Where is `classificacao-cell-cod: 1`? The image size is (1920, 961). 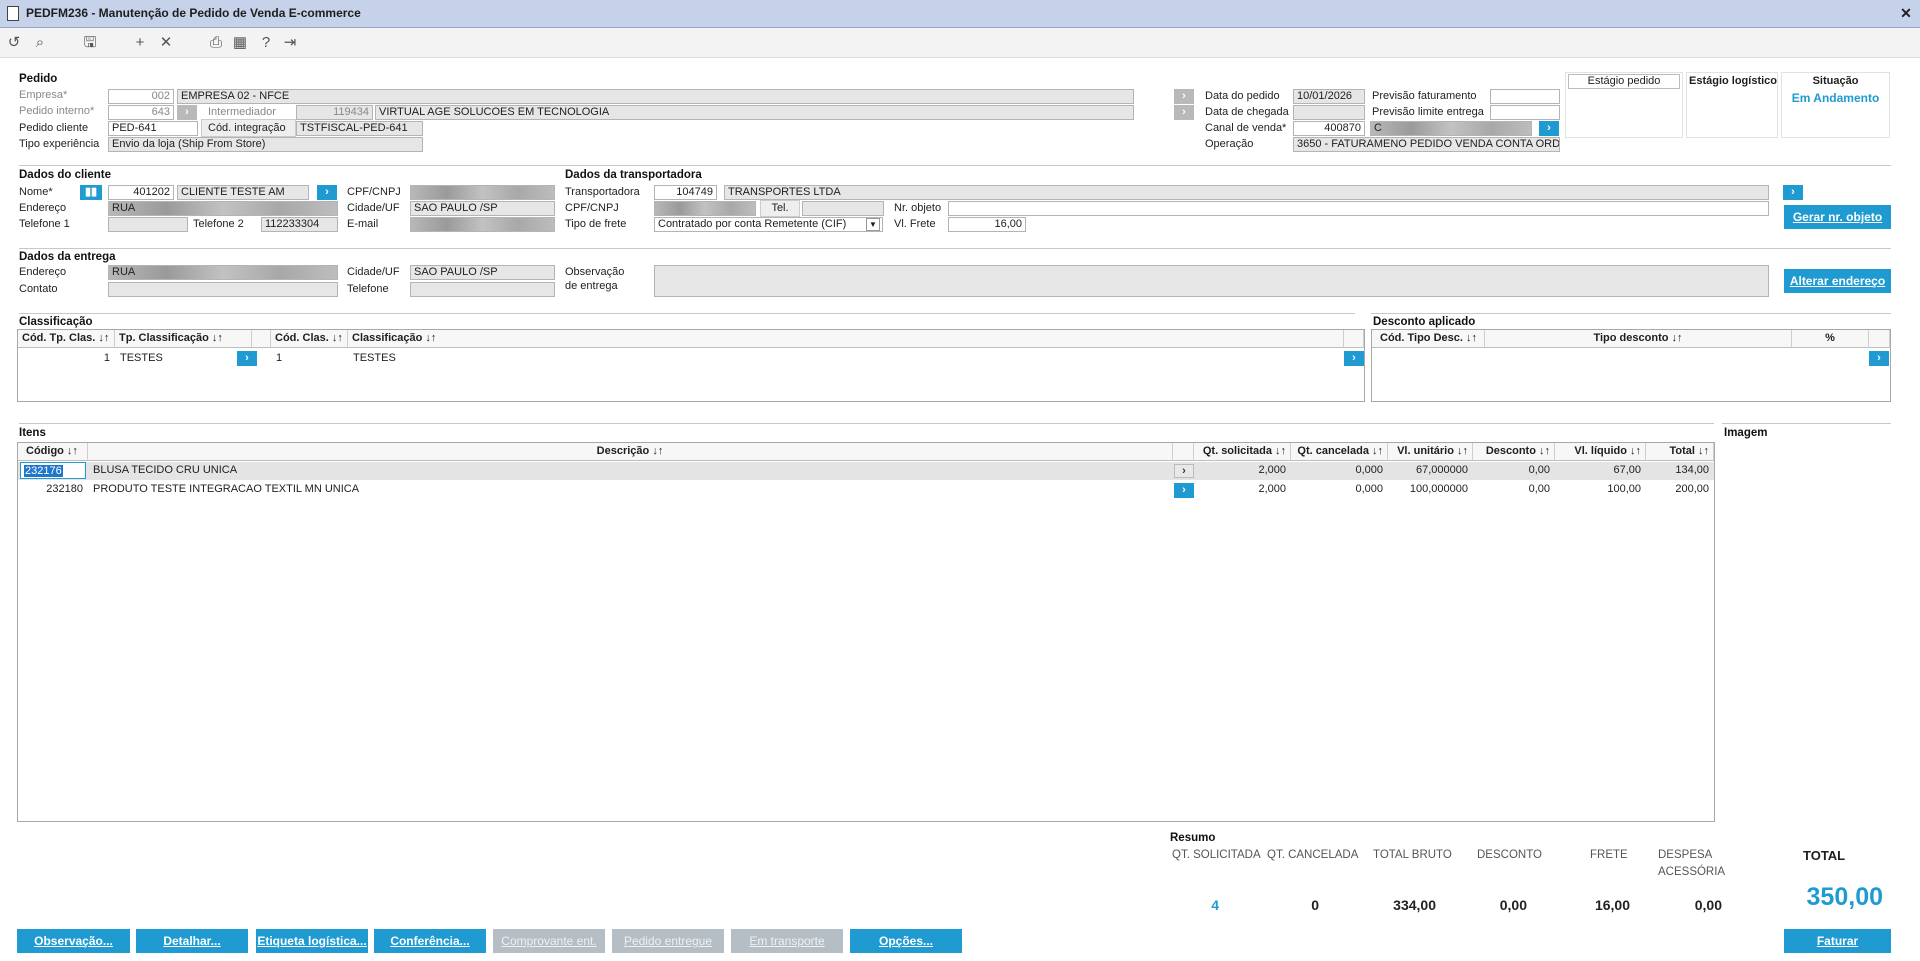 classificacao-cell-cod: 1 is located at coordinates (308, 358).